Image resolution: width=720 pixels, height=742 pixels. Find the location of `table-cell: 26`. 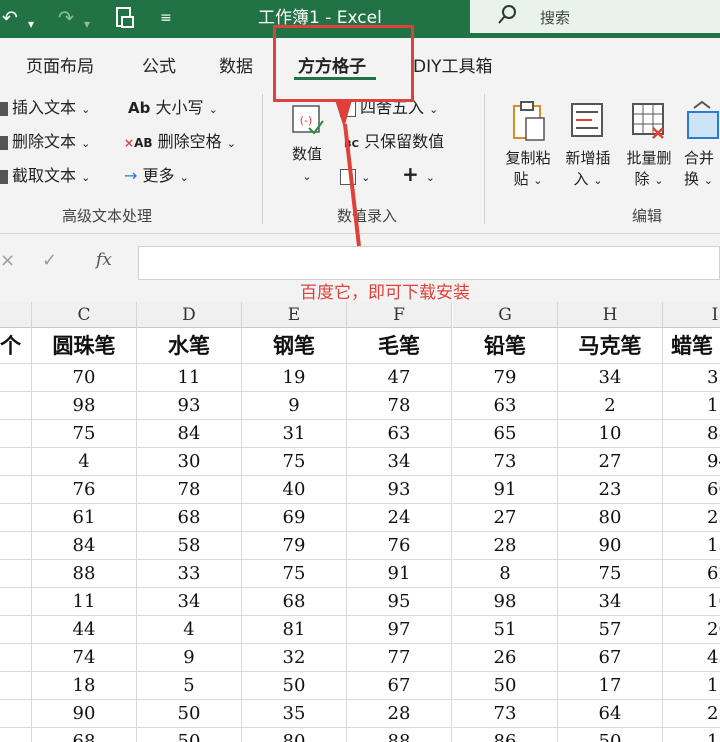

table-cell: 26 is located at coordinates (505, 658).